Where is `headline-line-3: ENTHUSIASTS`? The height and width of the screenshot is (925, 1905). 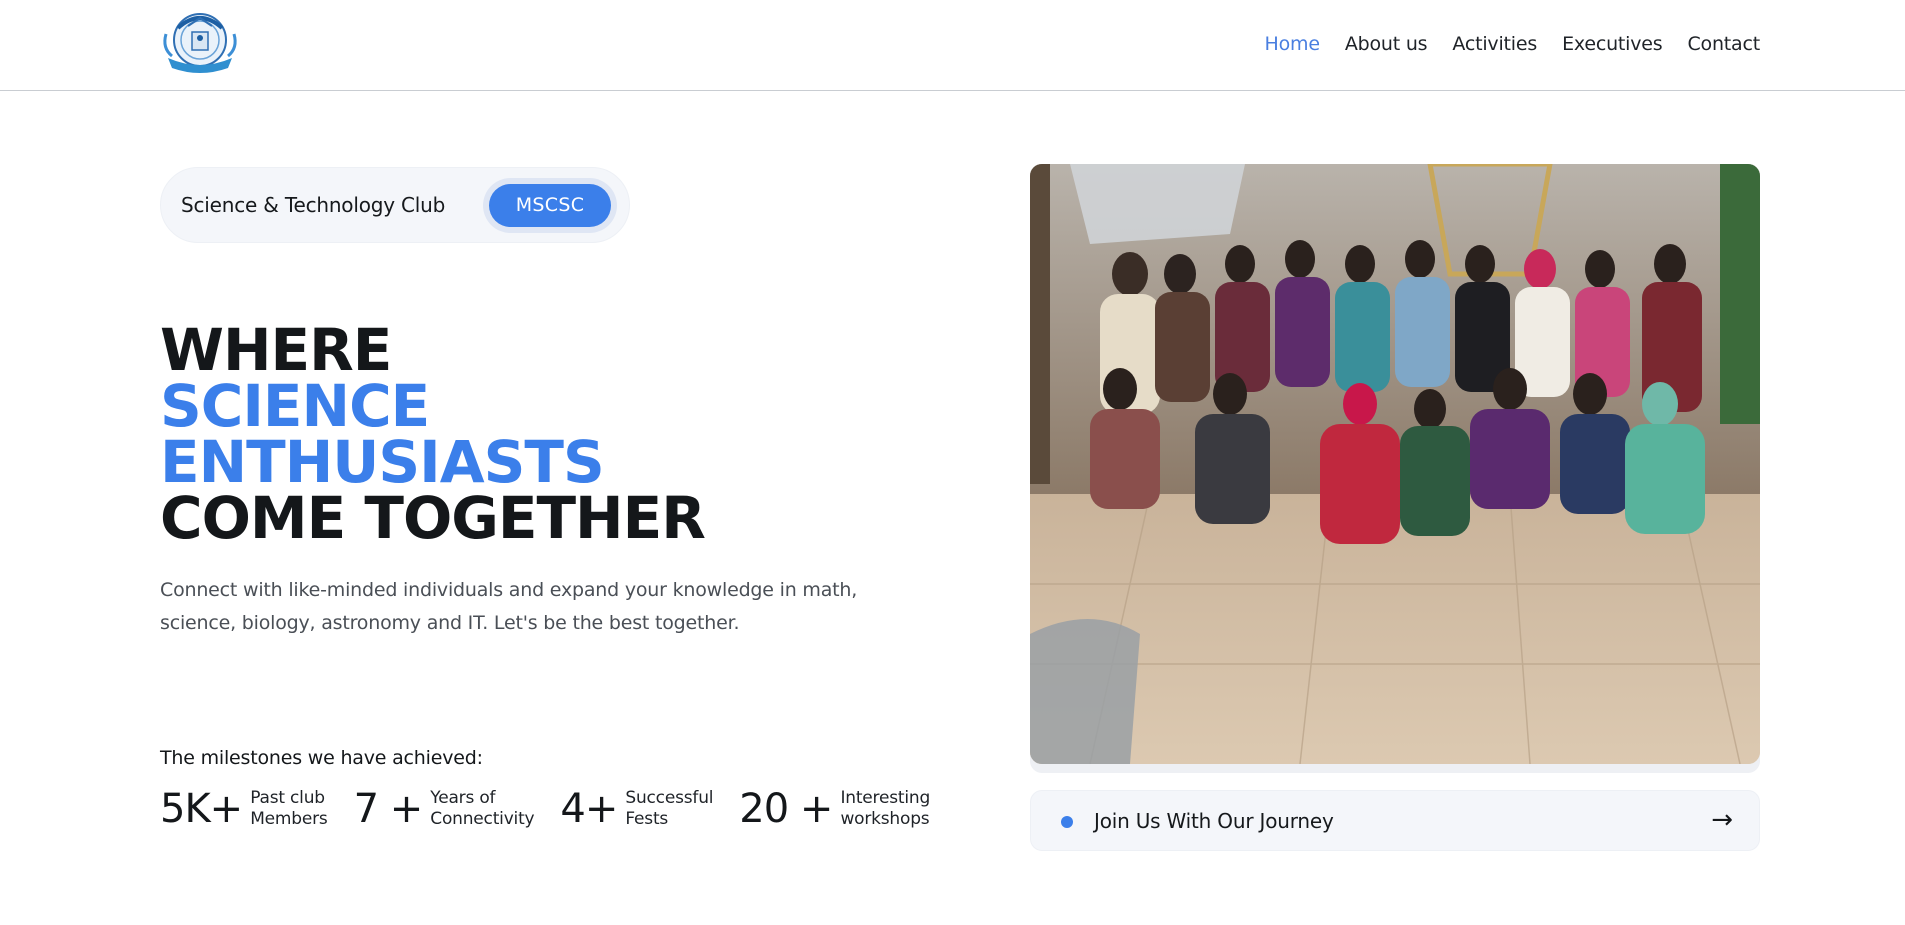
headline-line-3: ENTHUSIASTS is located at coordinates (382, 462).